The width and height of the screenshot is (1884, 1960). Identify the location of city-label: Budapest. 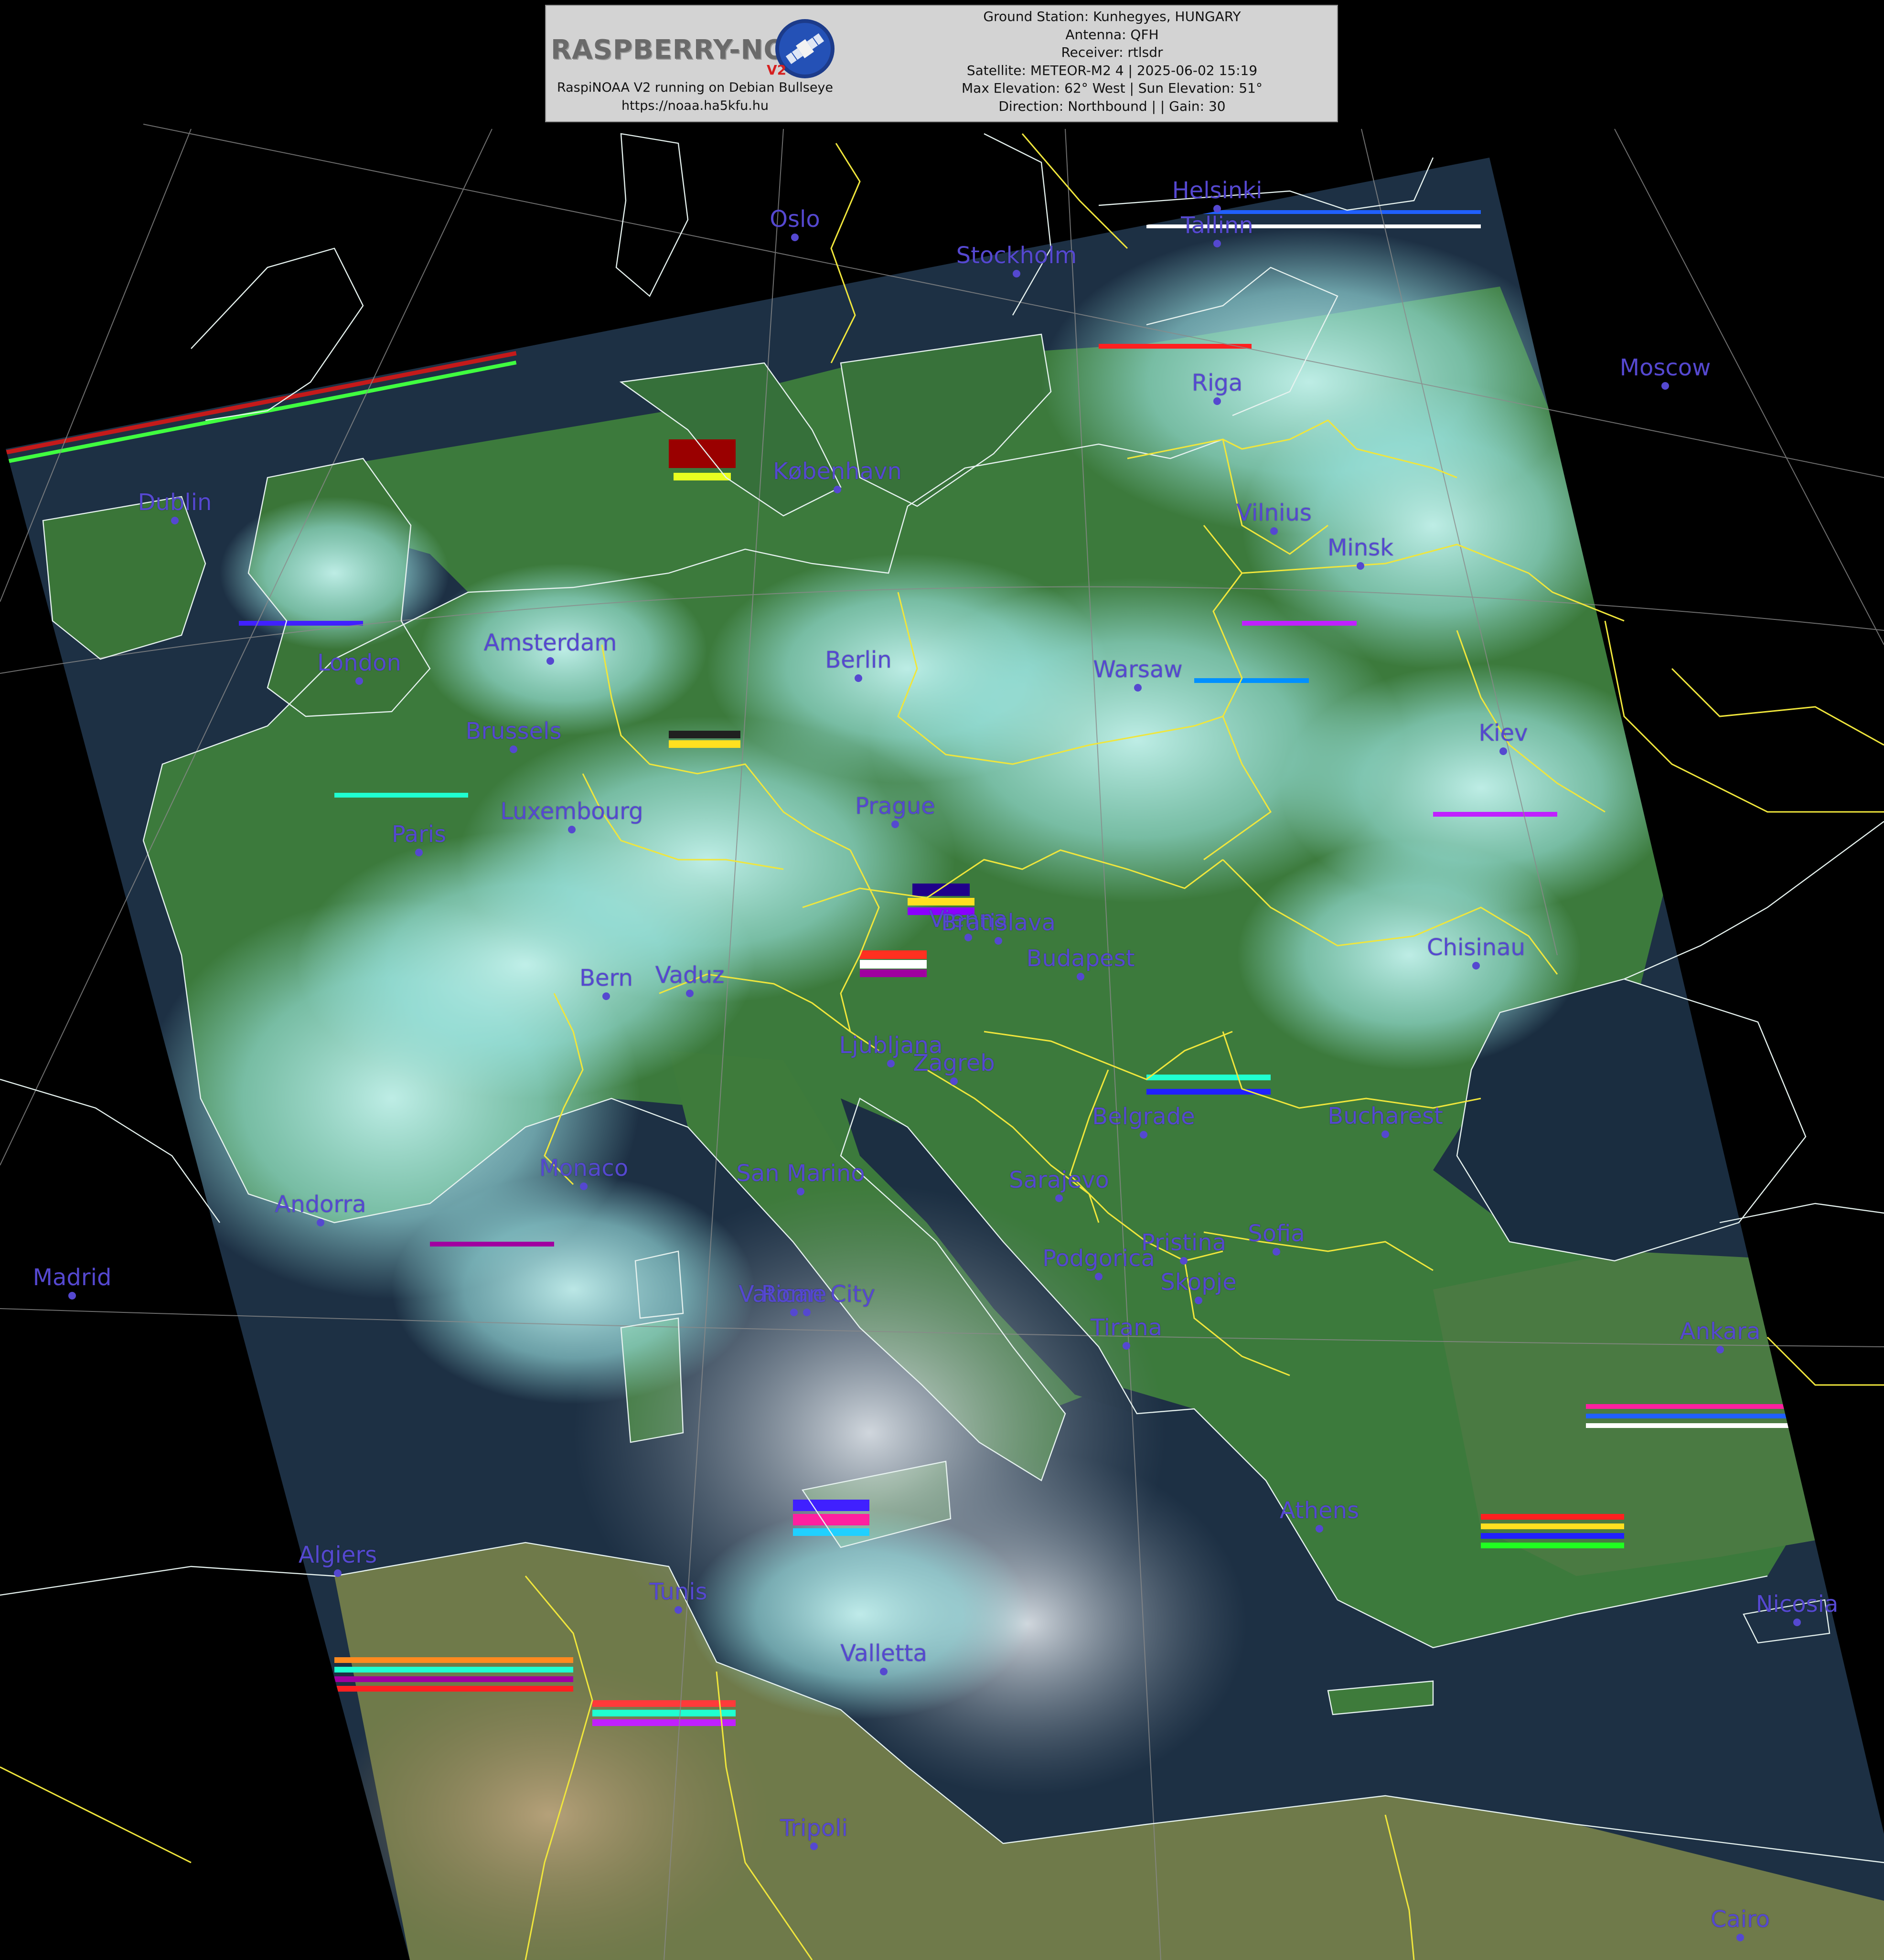
(1080, 958).